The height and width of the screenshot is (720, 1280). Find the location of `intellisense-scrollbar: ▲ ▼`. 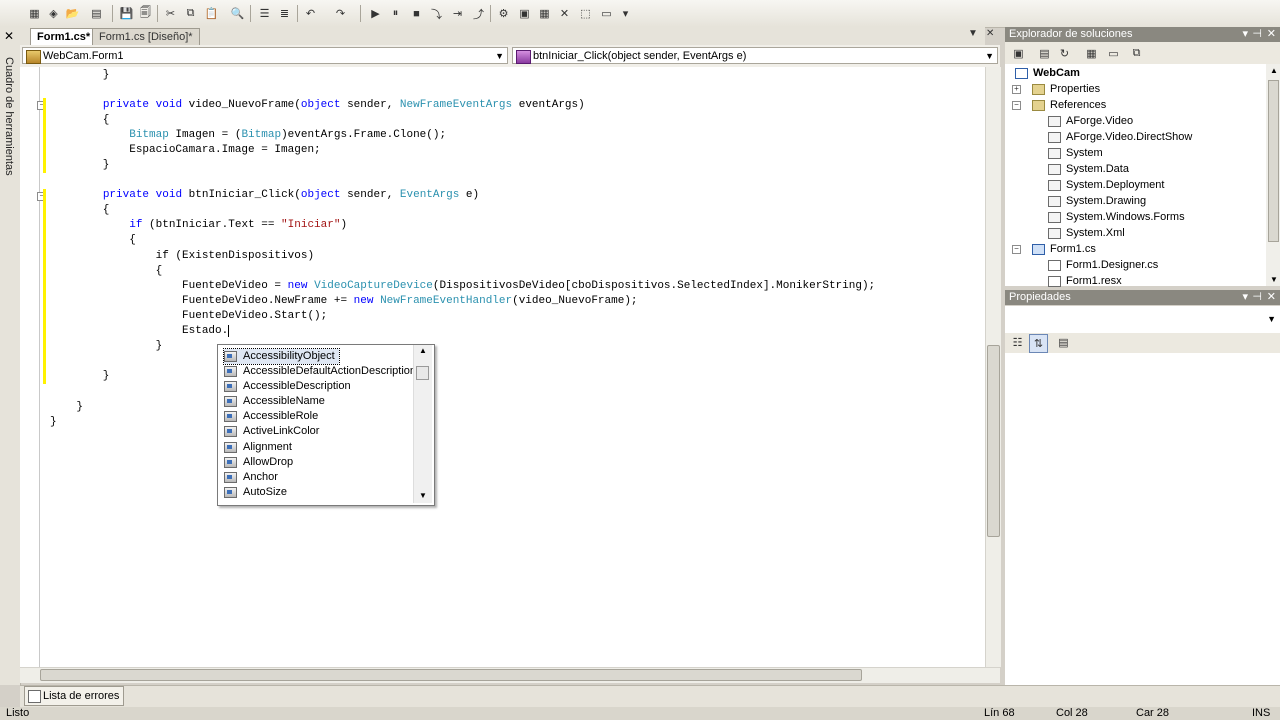

intellisense-scrollbar: ▲ ▼ is located at coordinates (422, 424).